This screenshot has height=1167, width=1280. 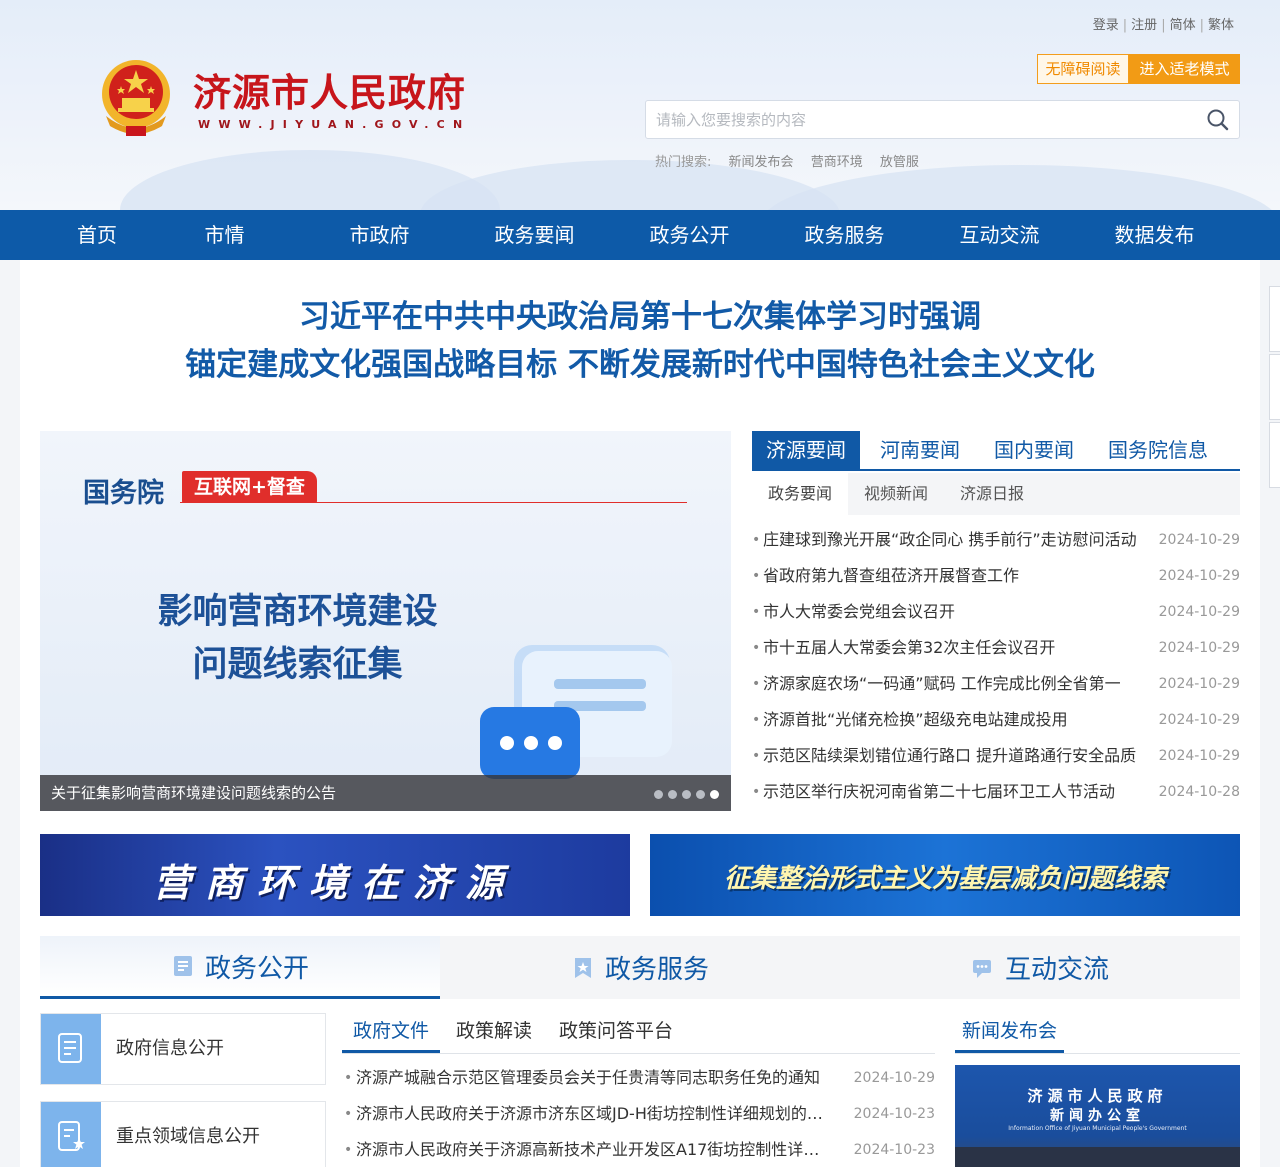 I want to click on nav-home: 首页, so click(x=98, y=235).